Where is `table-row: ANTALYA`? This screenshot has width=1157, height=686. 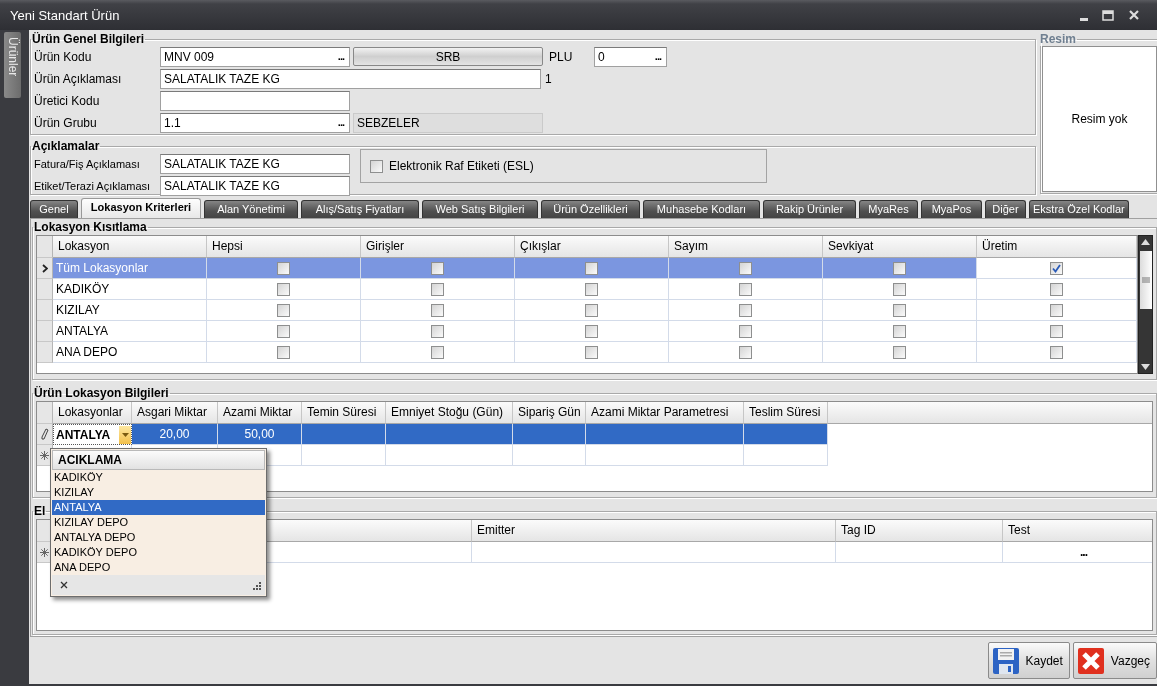 table-row: ANTALYA is located at coordinates (587, 331).